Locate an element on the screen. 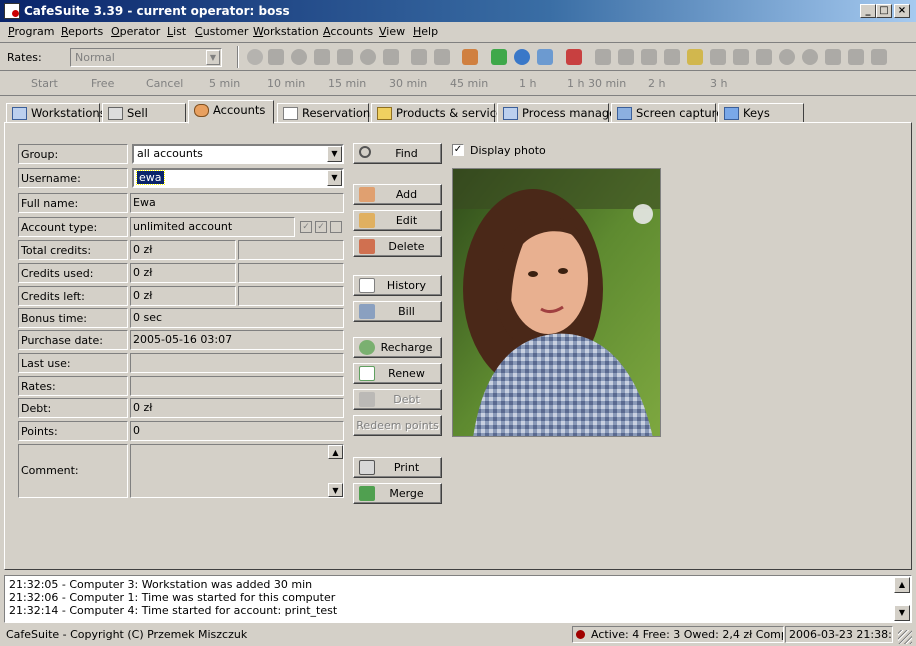 Image resolution: width=916 pixels, height=646 pixels. rates-label: Rates: is located at coordinates (24, 57).